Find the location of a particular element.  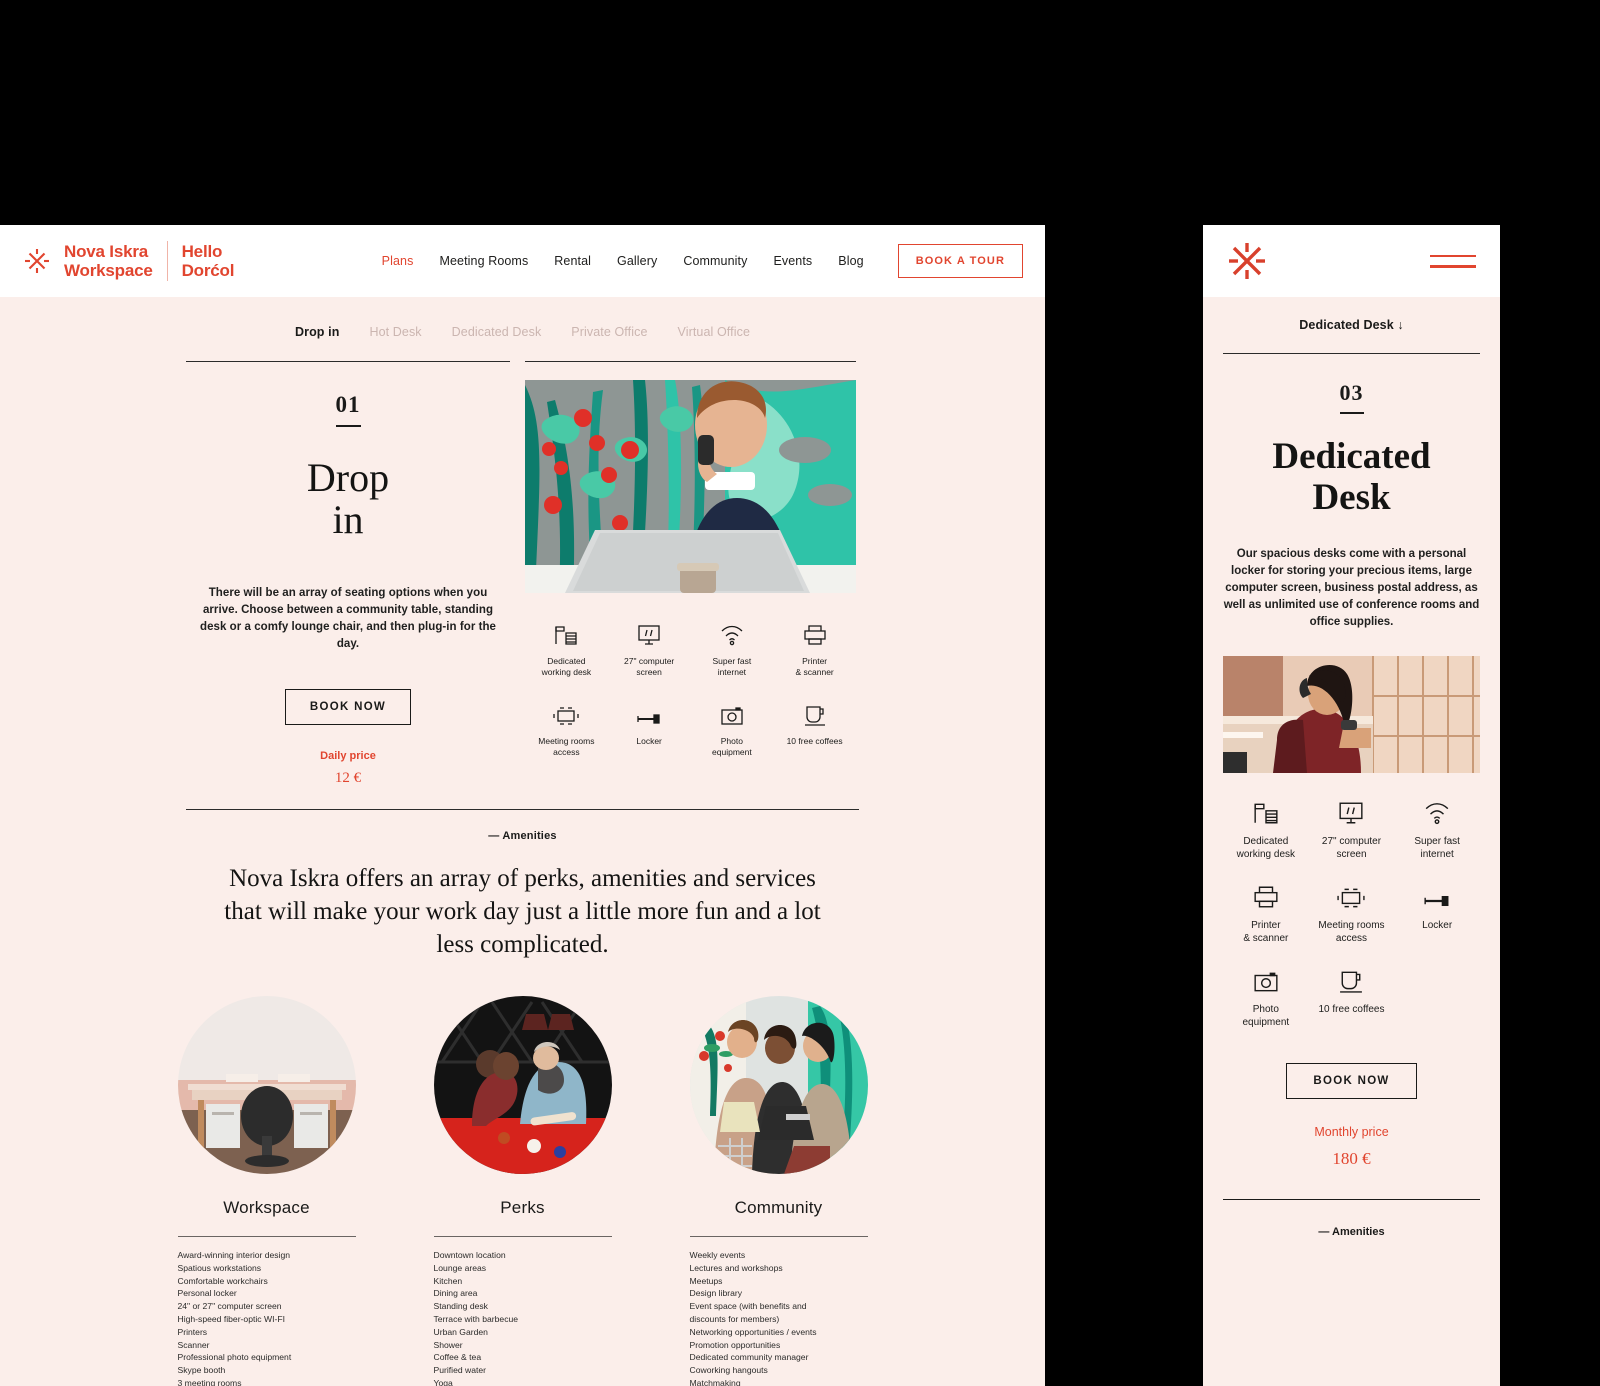

feature-locker: Locker is located at coordinates (649, 729).